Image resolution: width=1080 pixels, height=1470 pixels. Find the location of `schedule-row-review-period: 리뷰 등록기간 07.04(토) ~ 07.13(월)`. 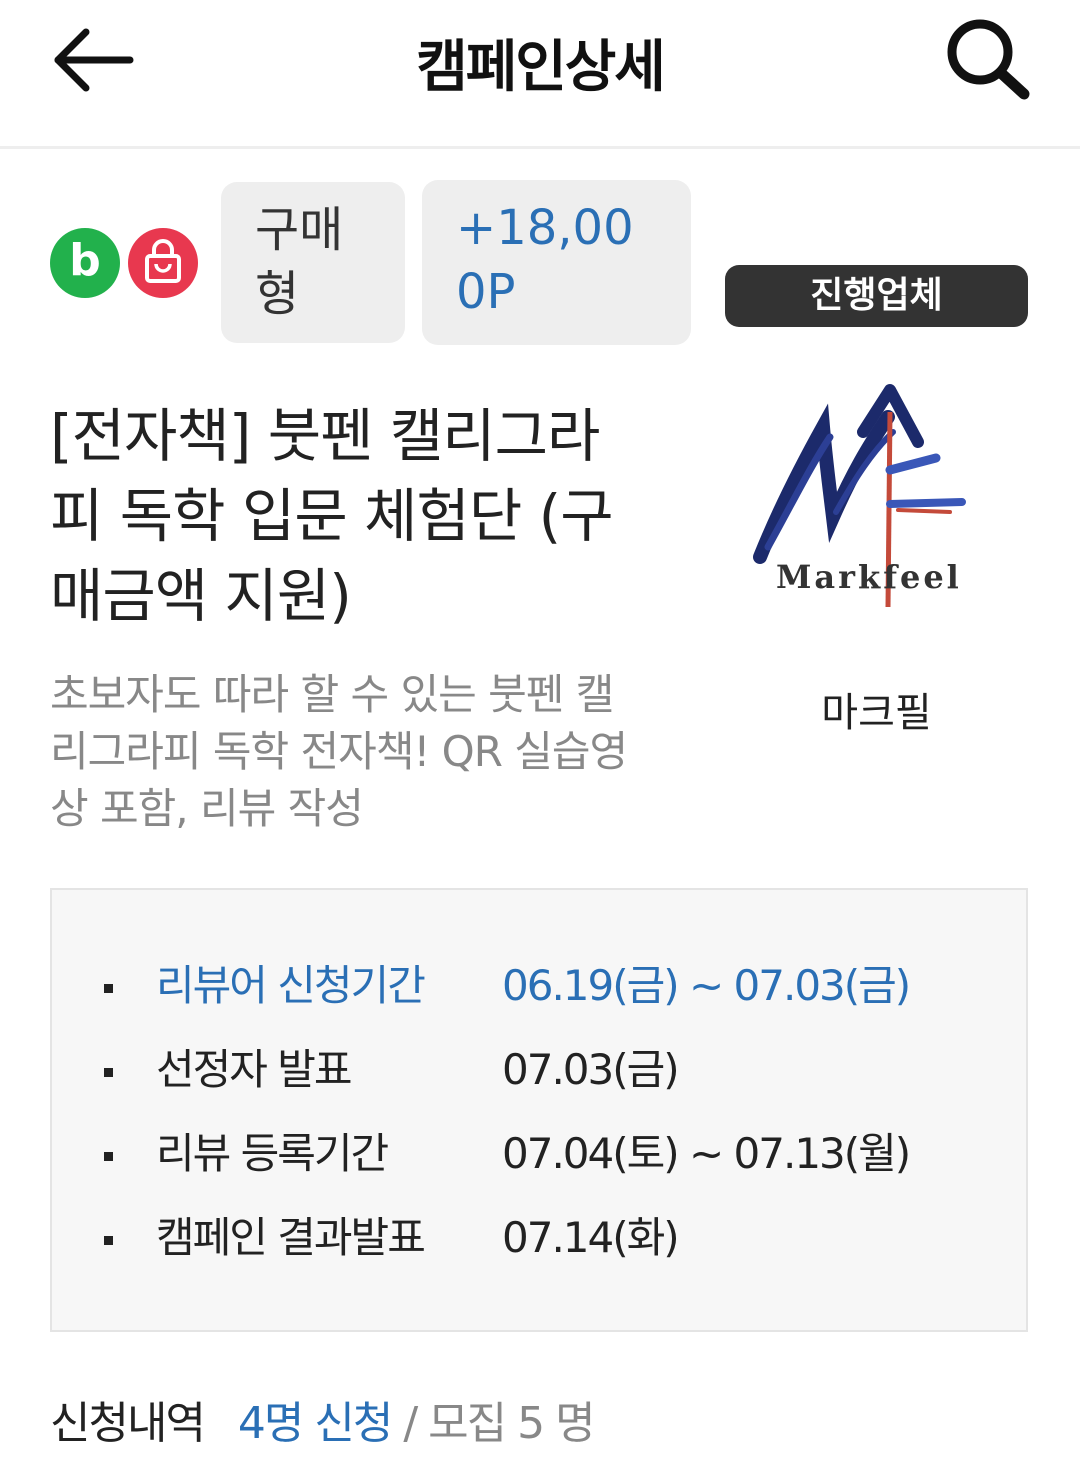

schedule-row-review-period: 리뷰 등록기간 07.04(토) ~ 07.13(월) is located at coordinates (539, 1154).